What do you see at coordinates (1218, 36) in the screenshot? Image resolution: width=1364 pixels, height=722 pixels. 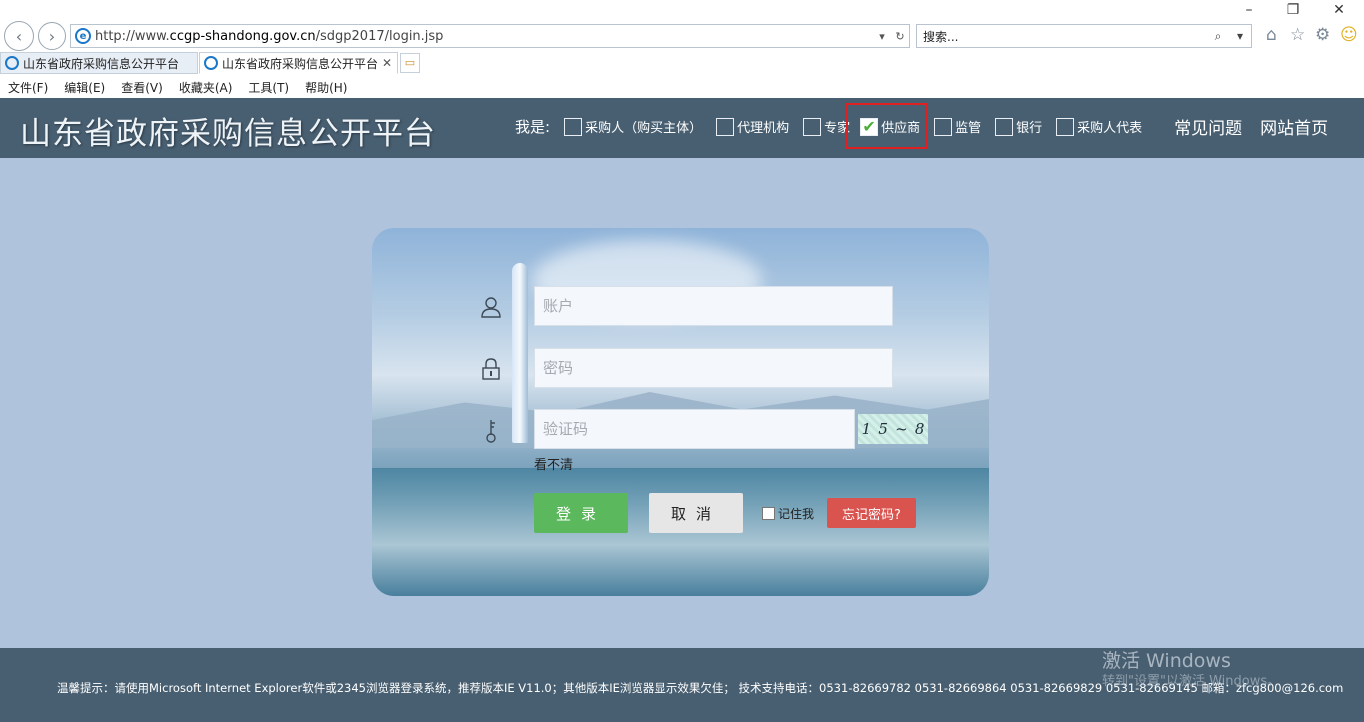 I see `search-icon: ⌕` at bounding box center [1218, 36].